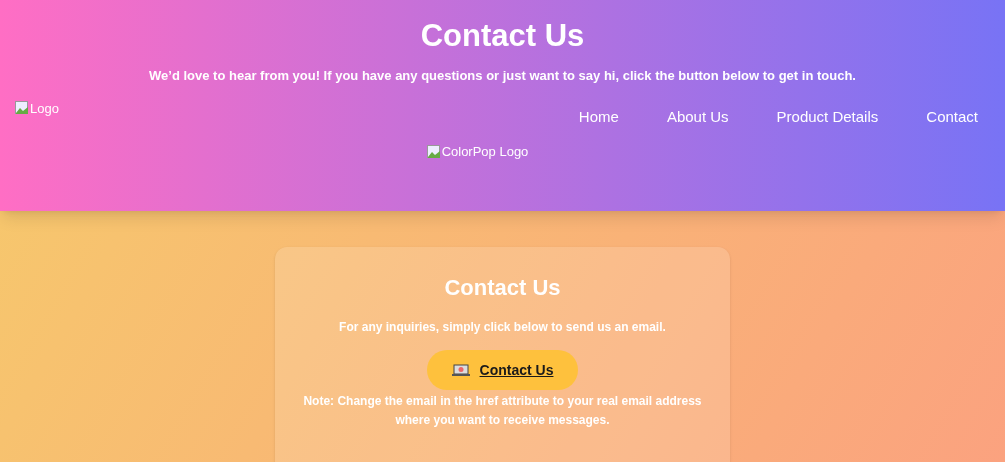 The image size is (1005, 462). I want to click on nav-link: Product Details, so click(827, 116).